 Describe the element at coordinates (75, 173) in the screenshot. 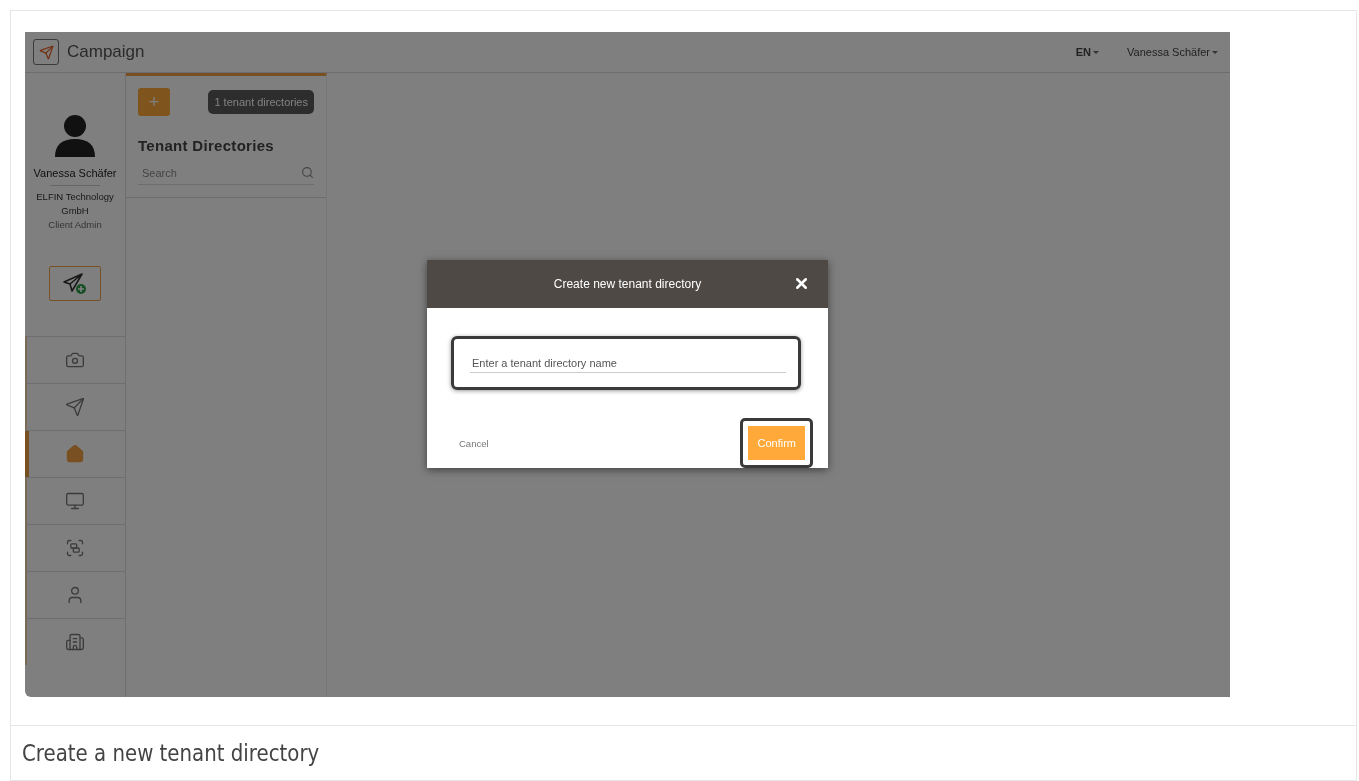

I see `profile-name: Vanessa Schäfer` at that location.